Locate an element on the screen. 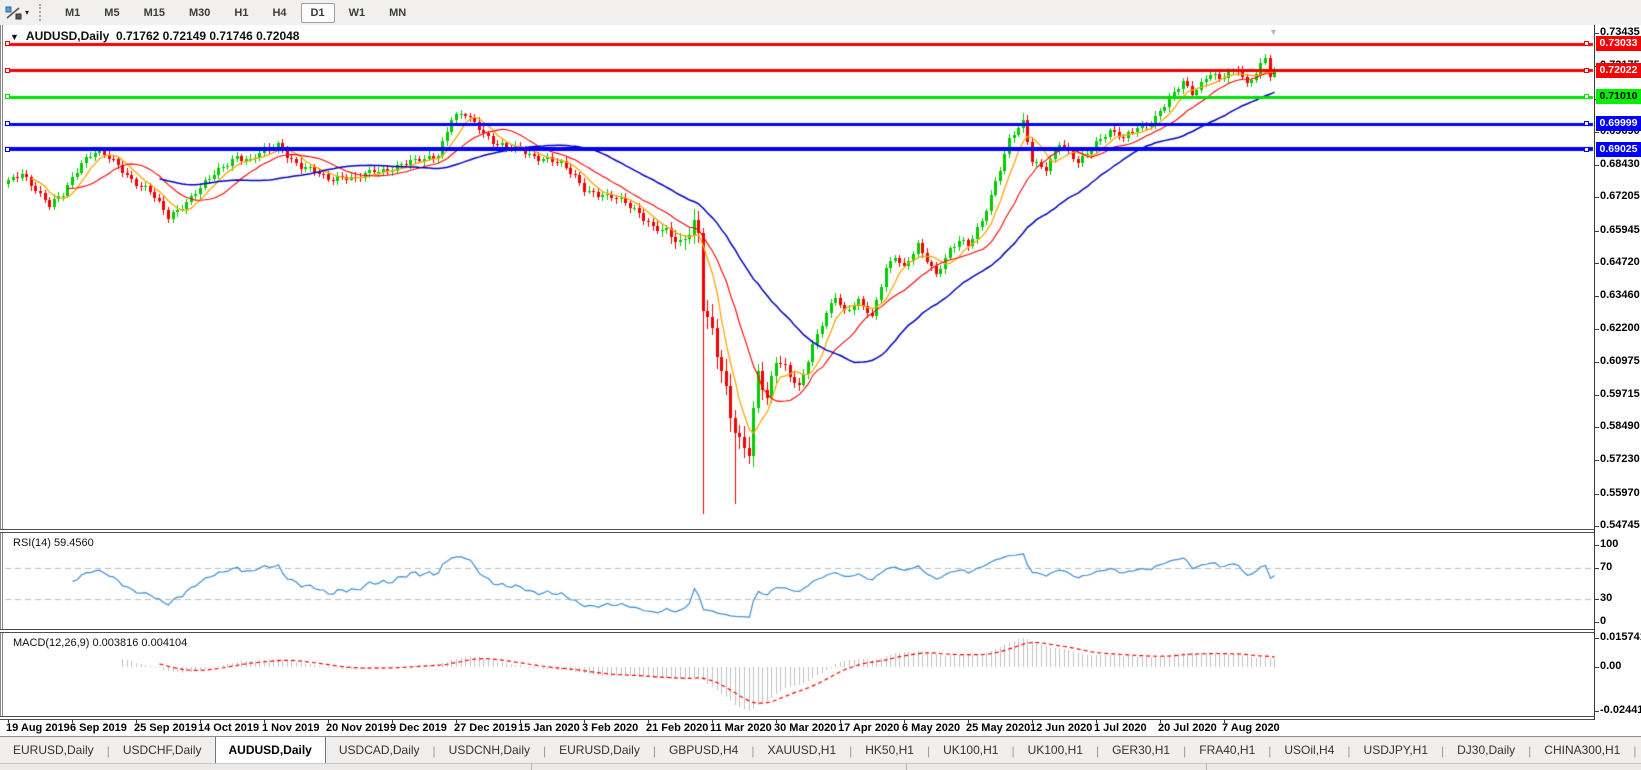 The height and width of the screenshot is (770, 1641). timeframe-button-w1: W1 is located at coordinates (357, 13).